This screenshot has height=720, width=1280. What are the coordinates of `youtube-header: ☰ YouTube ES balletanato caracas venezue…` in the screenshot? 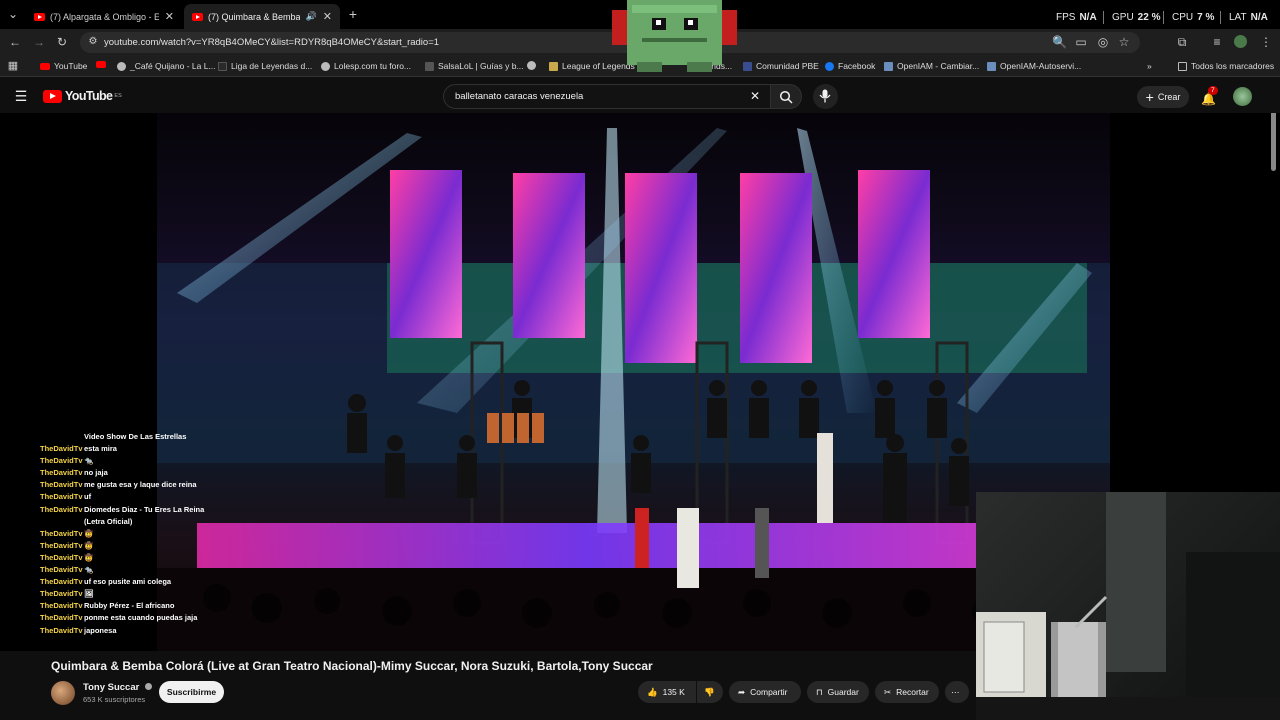 It's located at (640, 96).